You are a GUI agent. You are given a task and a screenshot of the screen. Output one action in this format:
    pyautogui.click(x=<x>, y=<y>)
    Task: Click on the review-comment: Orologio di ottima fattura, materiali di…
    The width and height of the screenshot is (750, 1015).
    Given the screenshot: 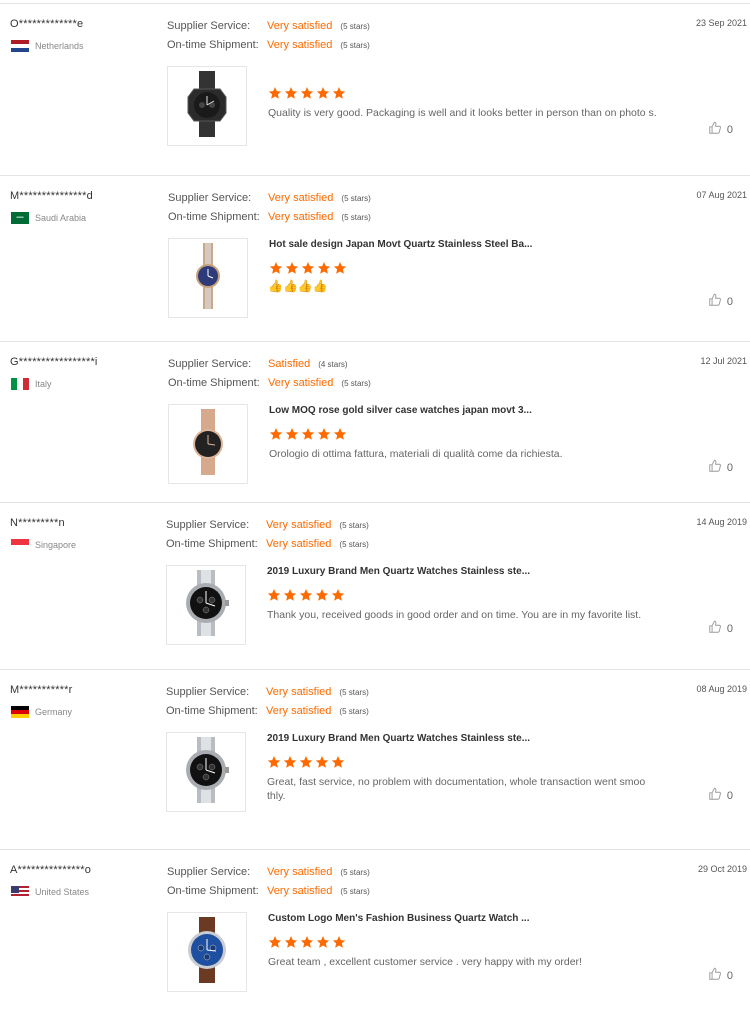 What is the action you would take?
    pyautogui.click(x=416, y=454)
    